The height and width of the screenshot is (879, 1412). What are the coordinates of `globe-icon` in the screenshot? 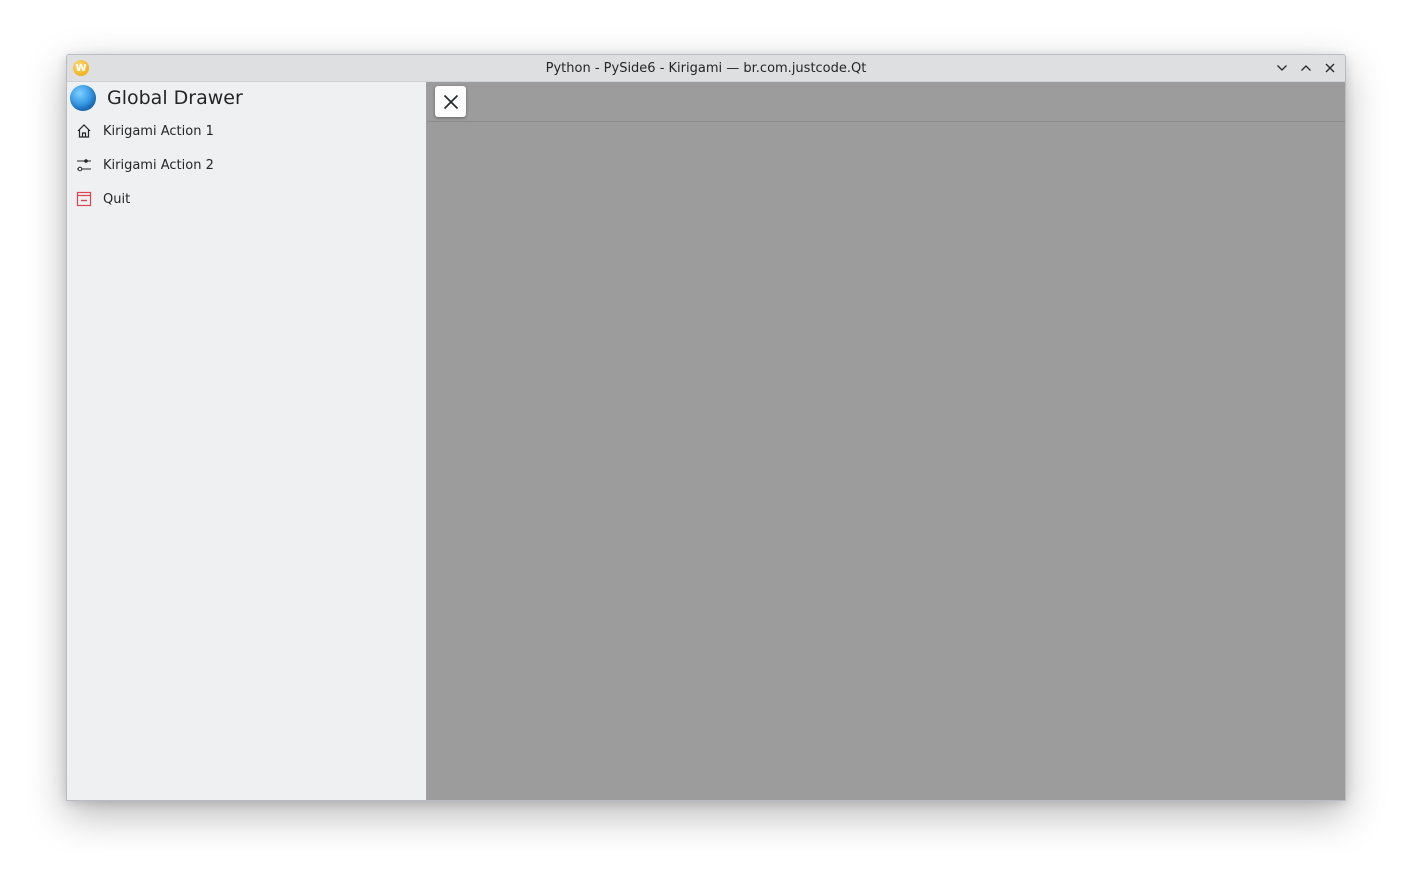 It's located at (83, 98).